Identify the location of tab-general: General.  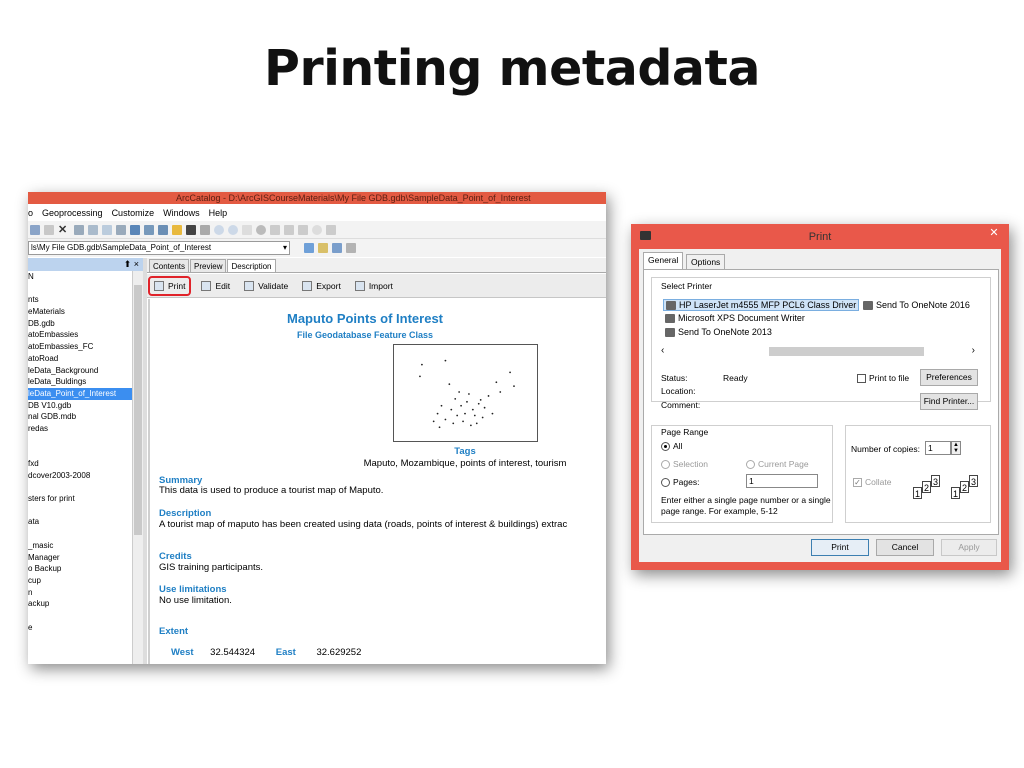
(663, 260).